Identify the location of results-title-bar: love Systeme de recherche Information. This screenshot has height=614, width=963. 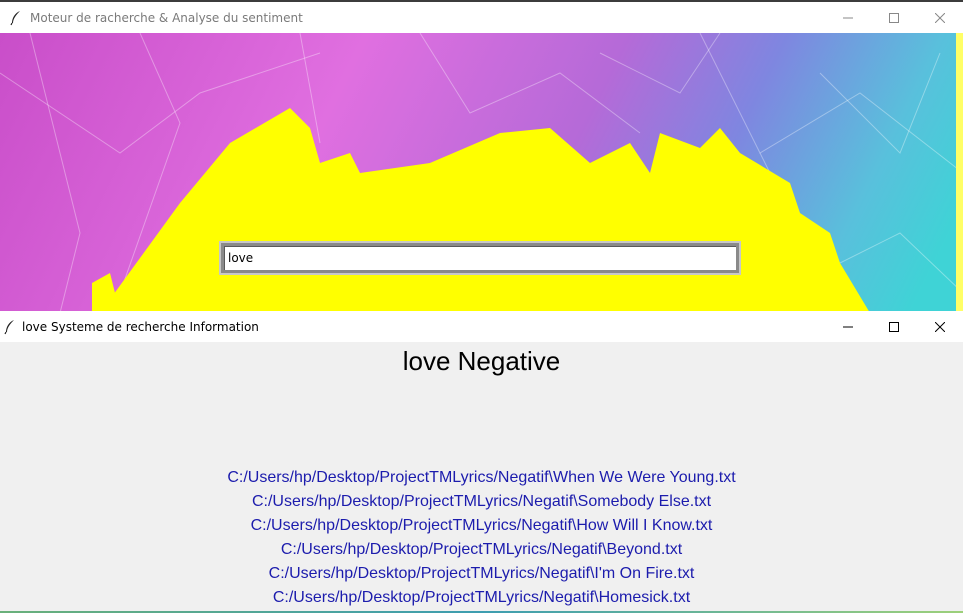
(481, 326).